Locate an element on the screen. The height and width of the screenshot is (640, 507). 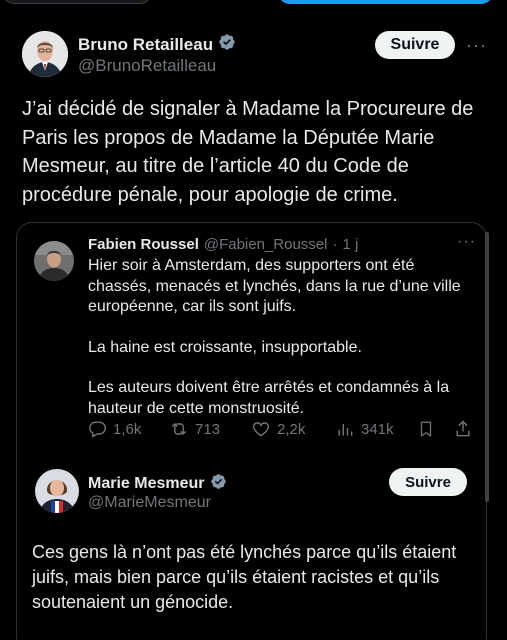
quoted-more-options-icon: ··· is located at coordinates (466, 242).